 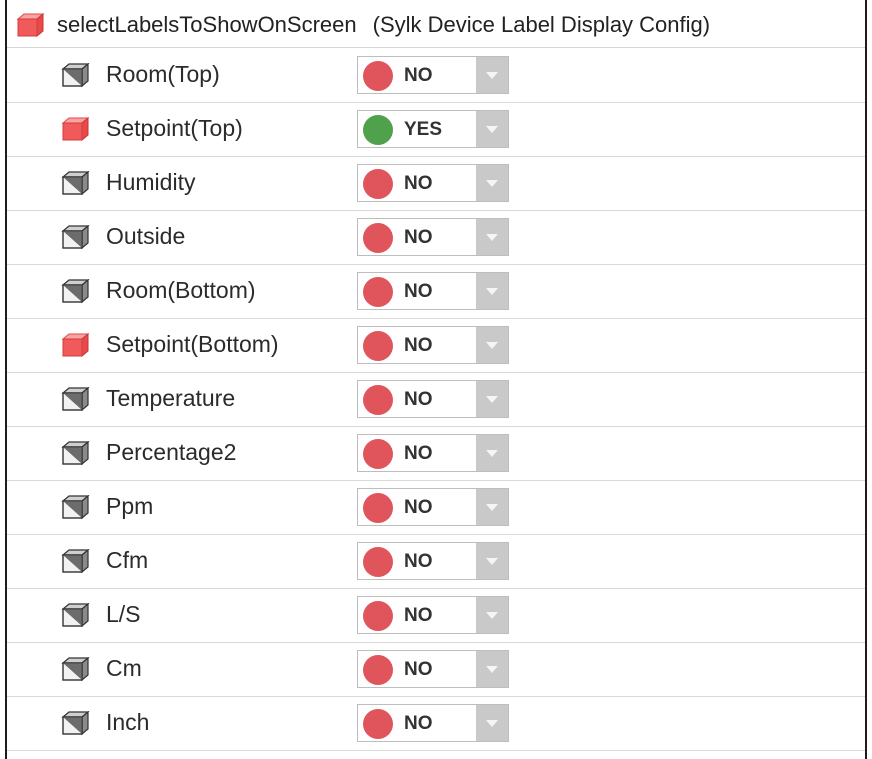 What do you see at coordinates (146, 236) in the screenshot?
I see `property-label: Outside` at bounding box center [146, 236].